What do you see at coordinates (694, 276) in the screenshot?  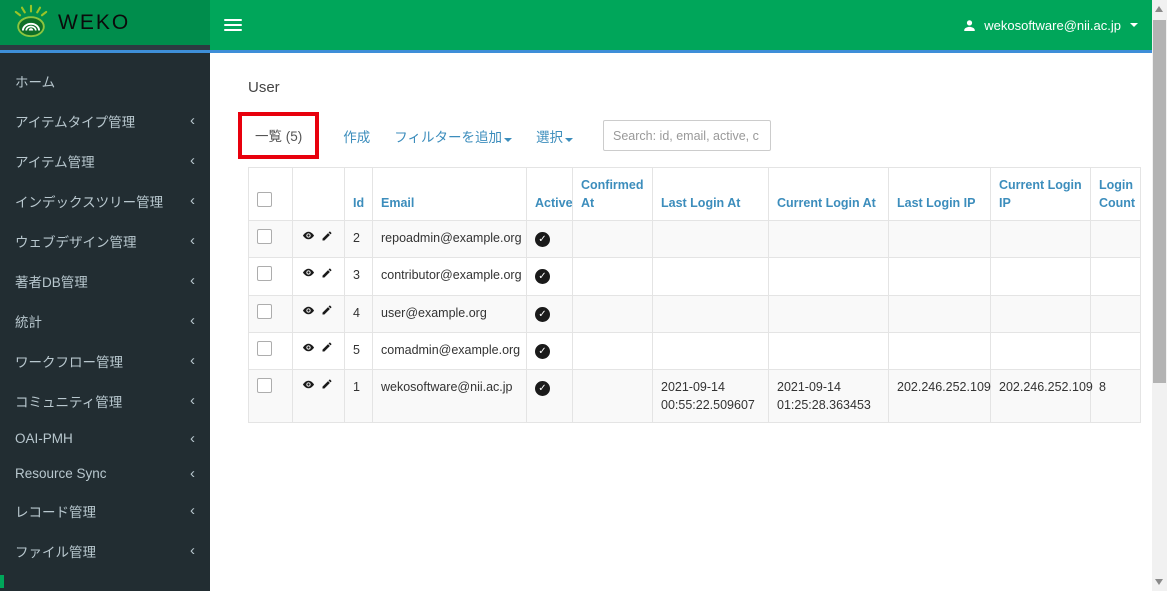 I see `table-row: 3 contributor@example.org` at bounding box center [694, 276].